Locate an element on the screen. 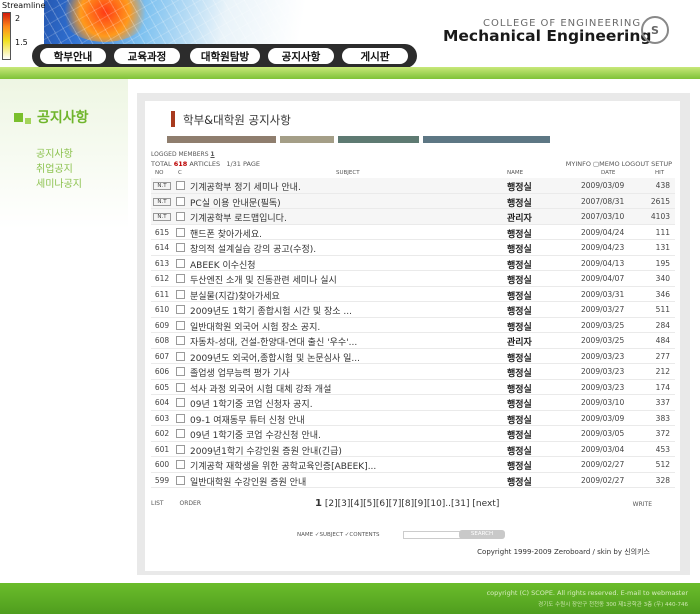  row-date: 2009/04/23 is located at coordinates (603, 247).